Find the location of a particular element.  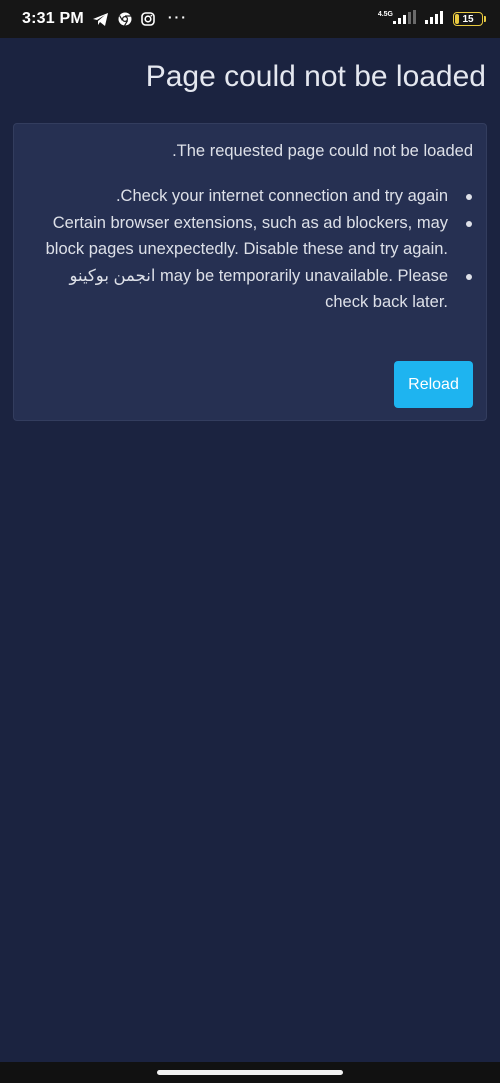

home-indicator is located at coordinates (250, 1072).